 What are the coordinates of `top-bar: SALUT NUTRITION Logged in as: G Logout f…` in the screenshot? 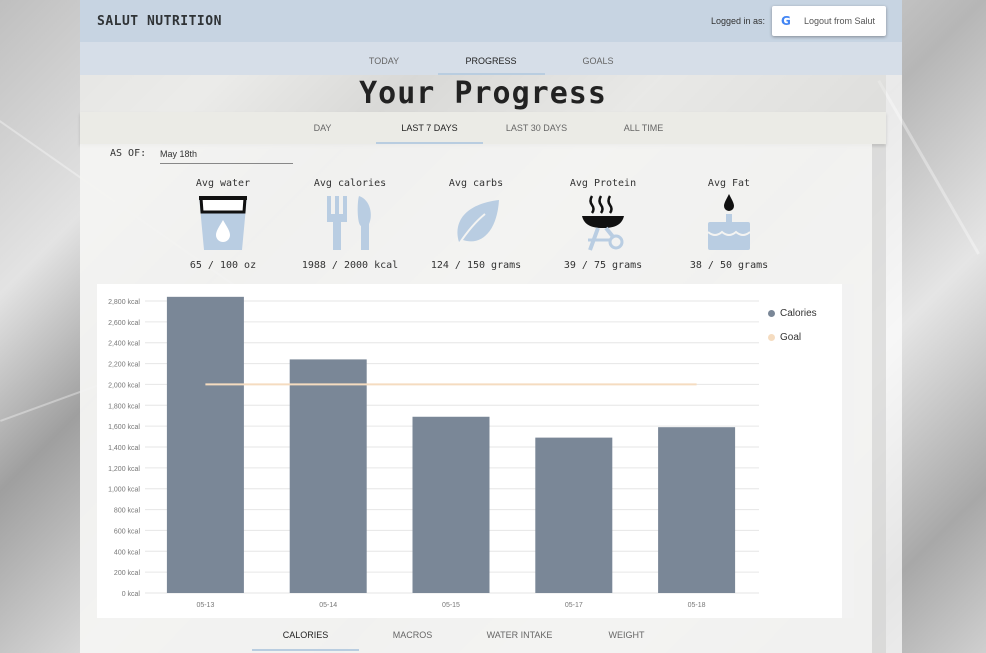 It's located at (491, 21).